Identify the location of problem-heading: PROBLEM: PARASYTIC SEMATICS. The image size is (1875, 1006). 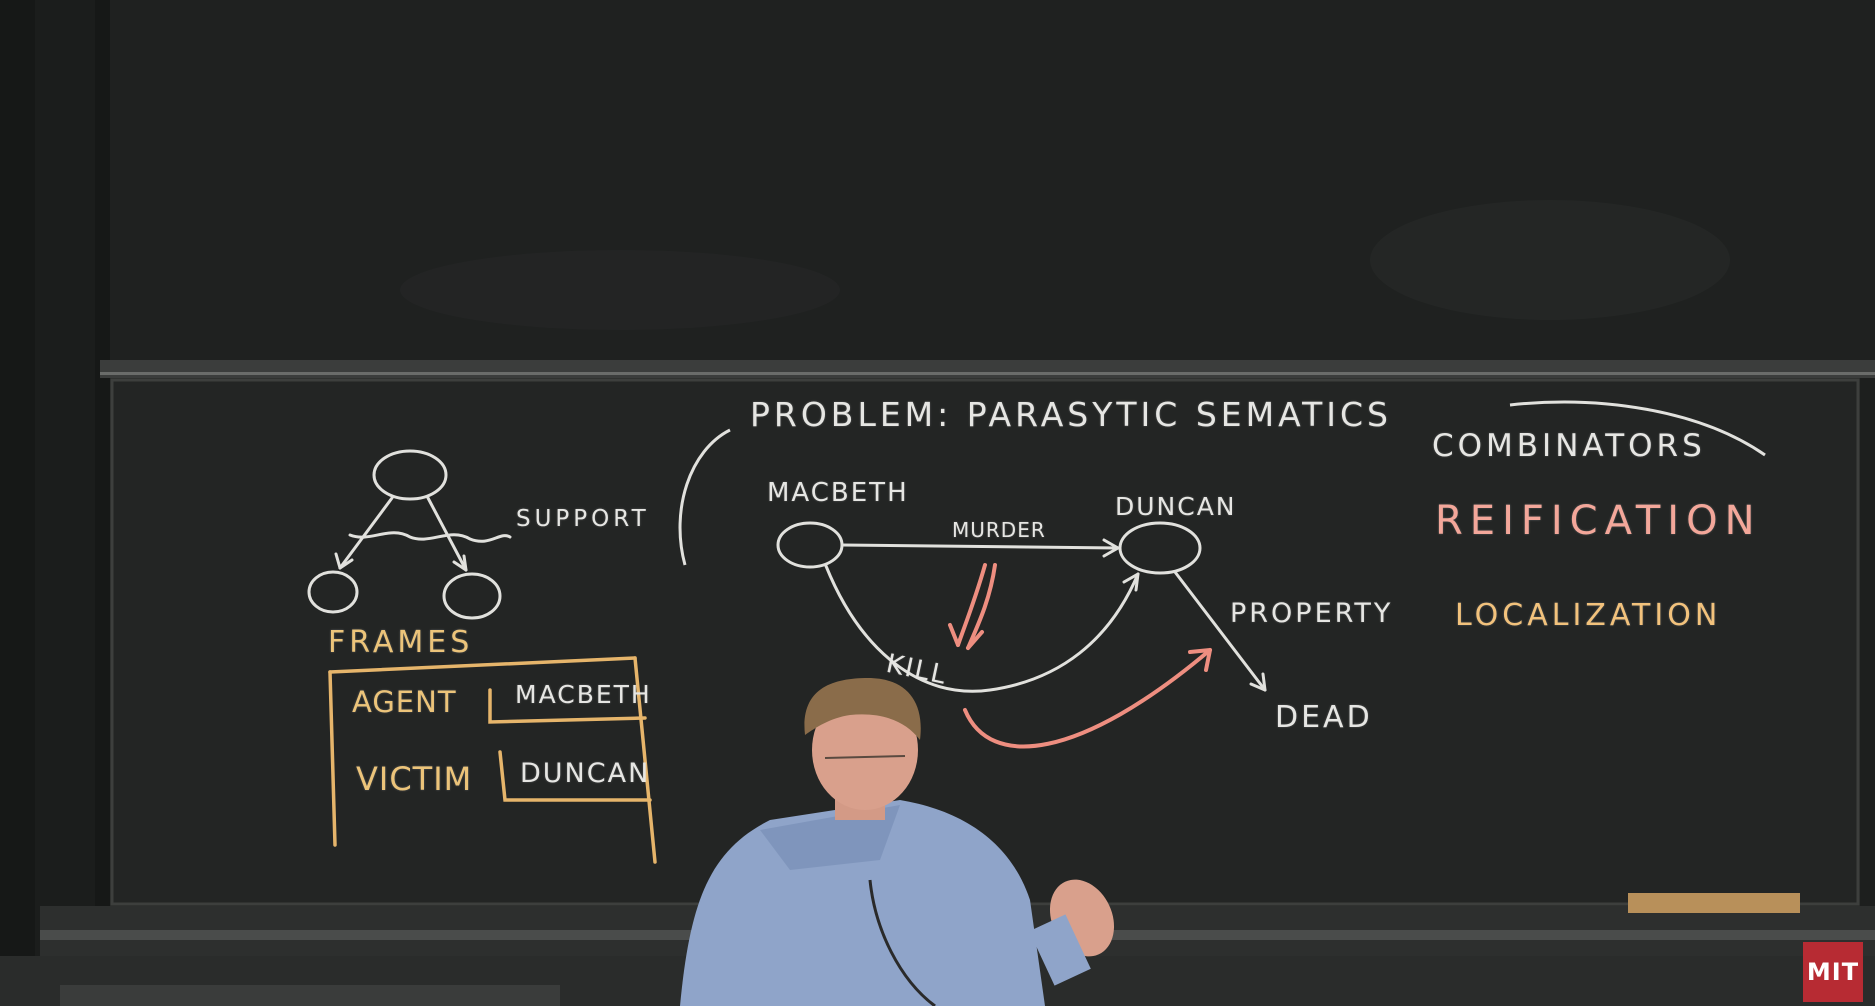
(1071, 414).